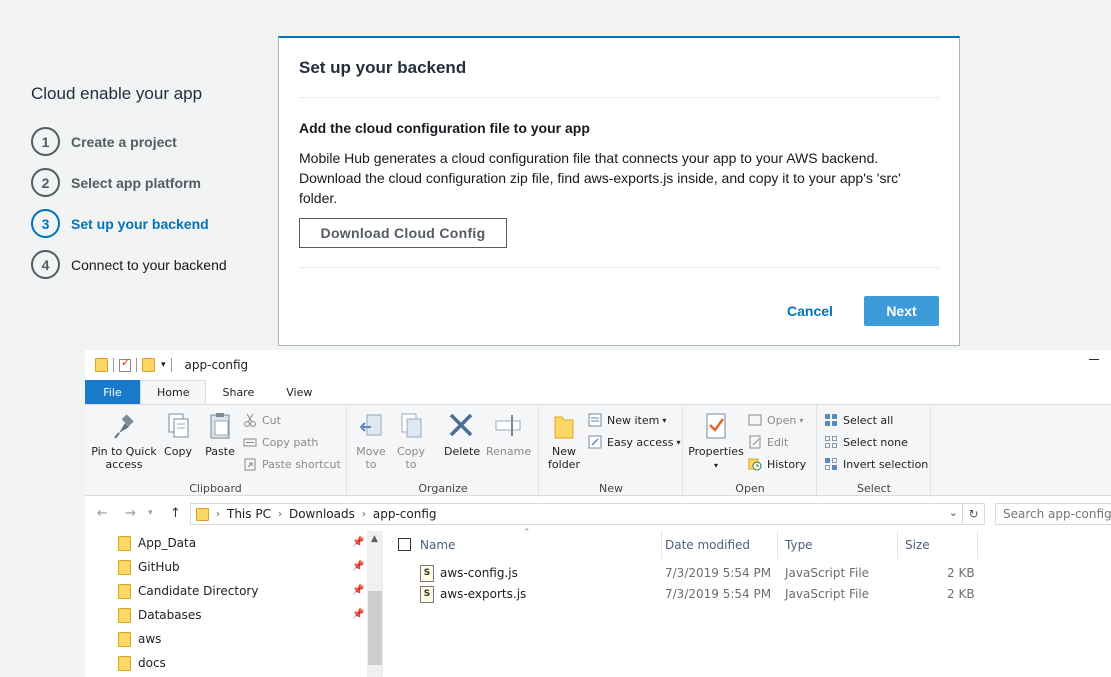 This screenshot has height=677, width=1111. I want to click on new-item-button: New item ▾, so click(627, 420).